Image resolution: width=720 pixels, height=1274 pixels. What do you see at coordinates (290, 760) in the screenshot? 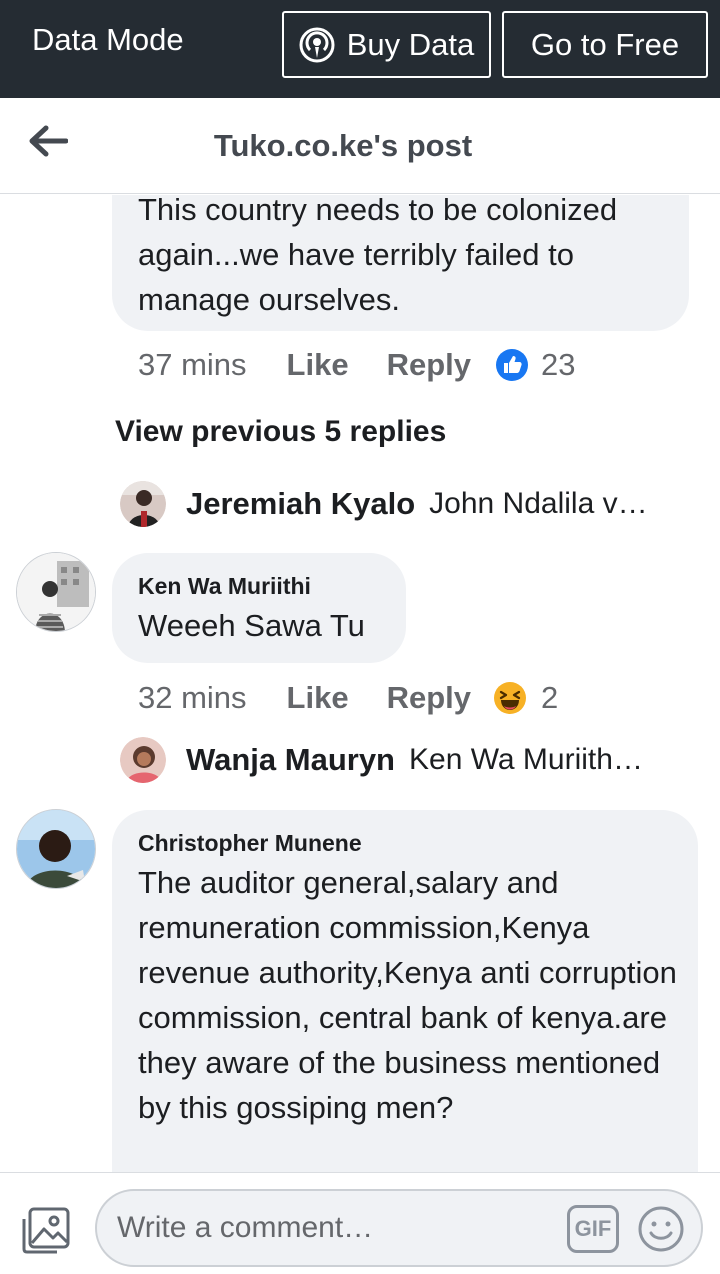
I see `reply-author: Wanja Mauryn` at bounding box center [290, 760].